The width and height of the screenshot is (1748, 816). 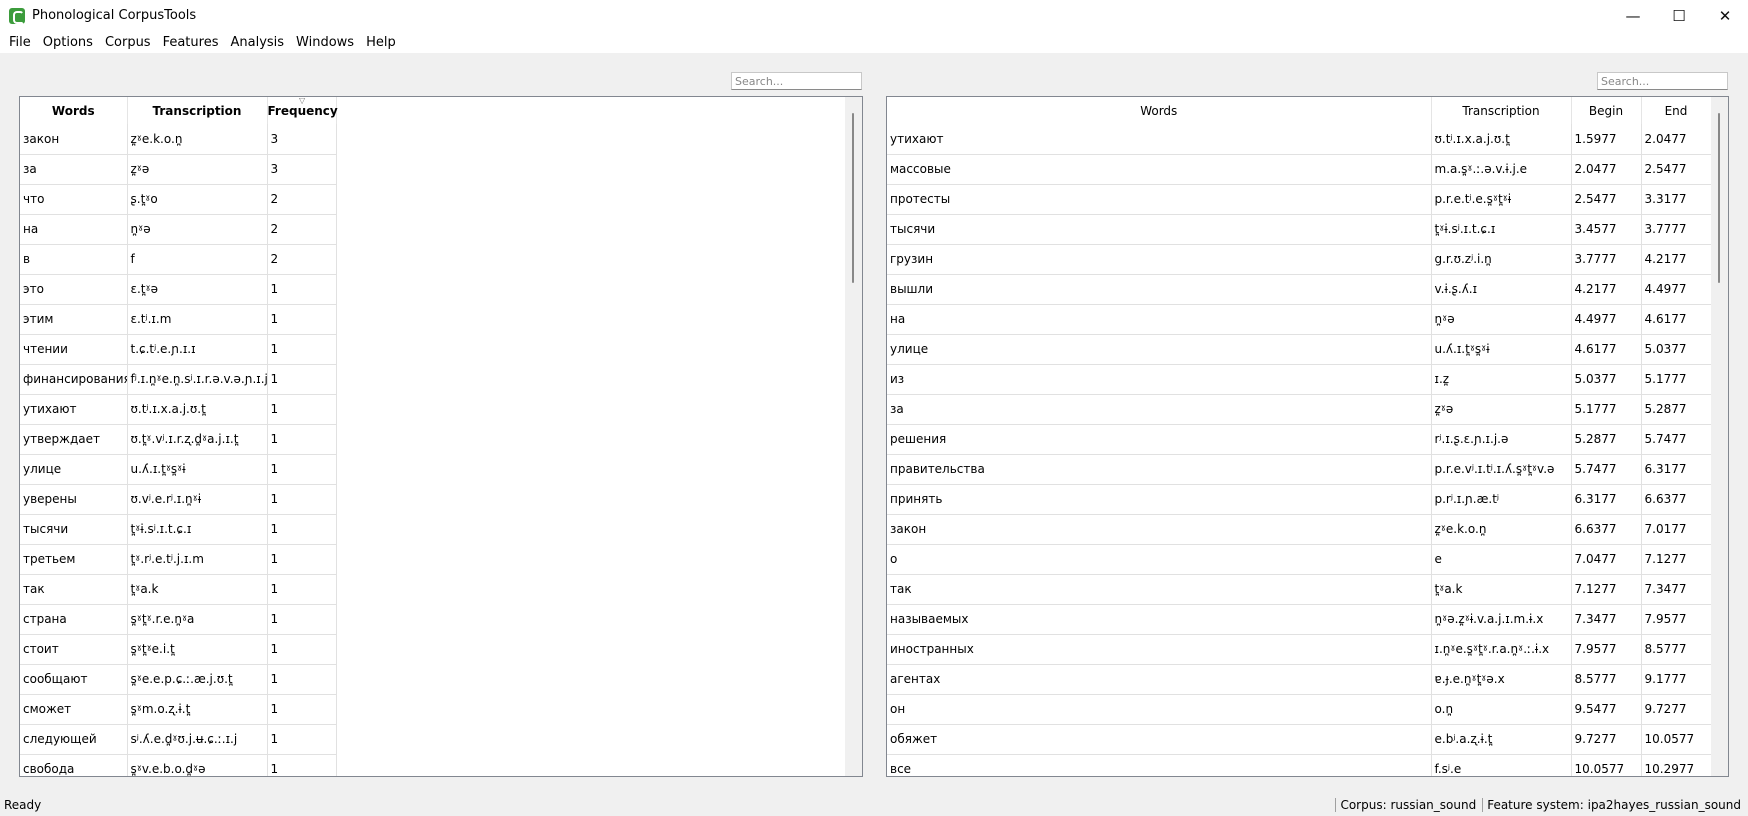 What do you see at coordinates (325, 42) in the screenshot?
I see `menu-windows: Windows` at bounding box center [325, 42].